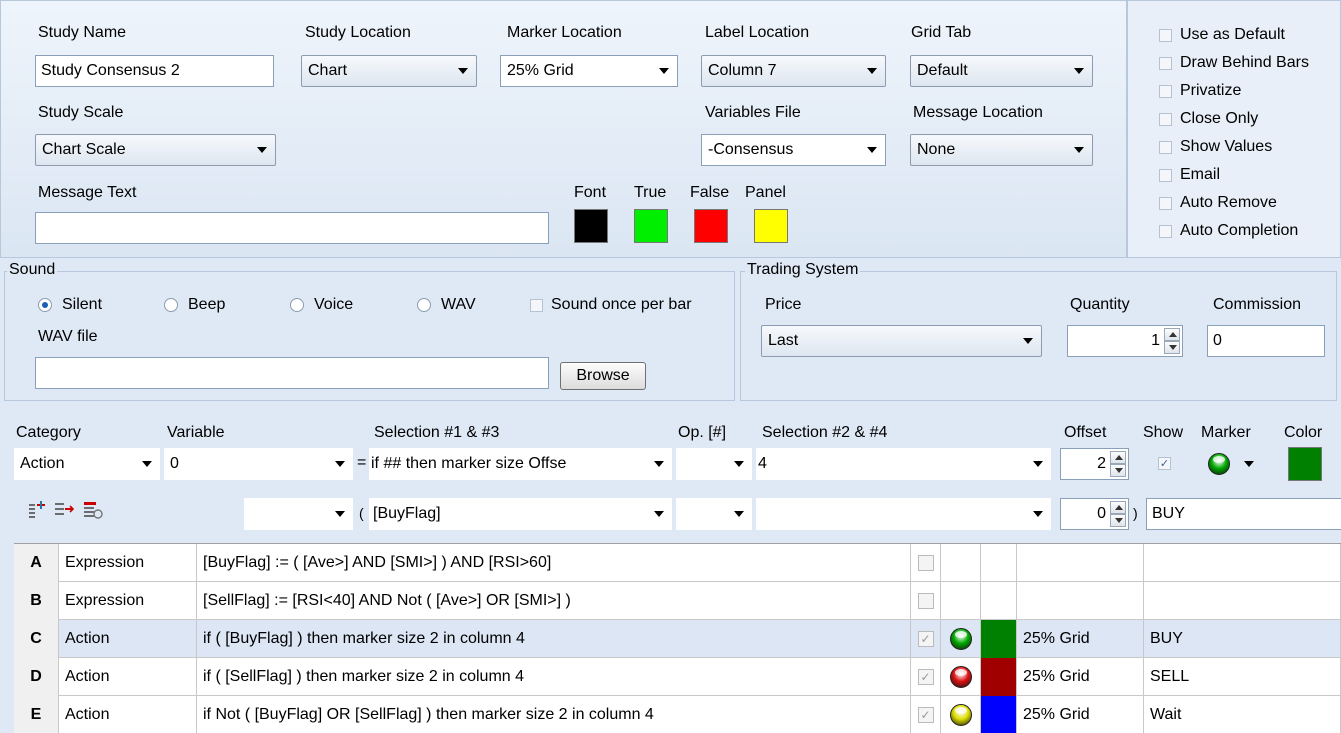 The height and width of the screenshot is (733, 1341). What do you see at coordinates (1001, 71) in the screenshot?
I see `grid-tab-select: Default` at bounding box center [1001, 71].